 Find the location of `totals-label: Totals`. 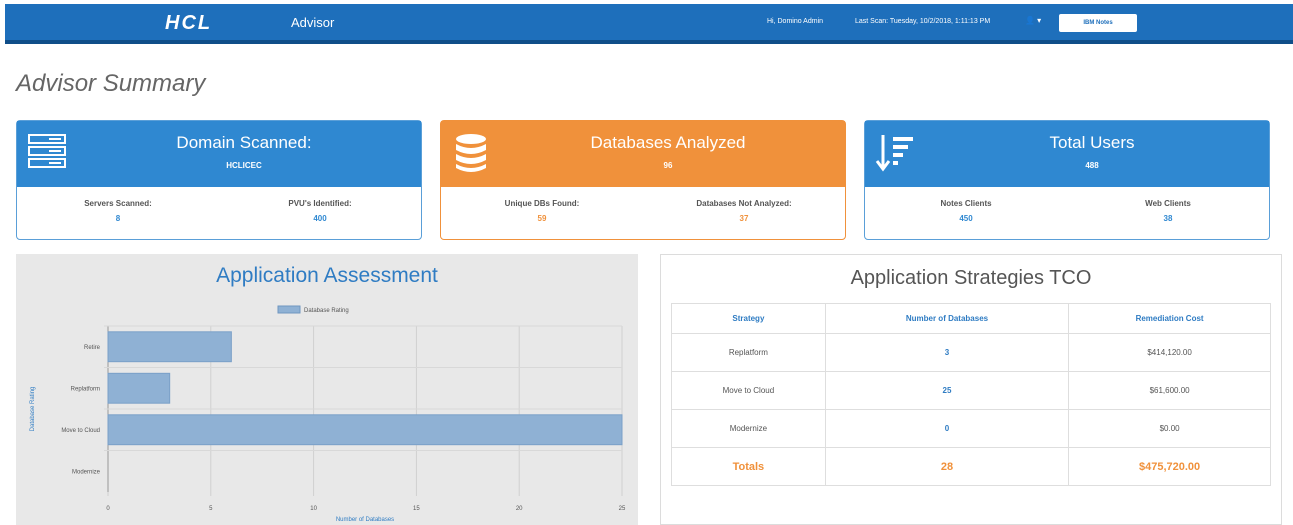

totals-label: Totals is located at coordinates (748, 466).